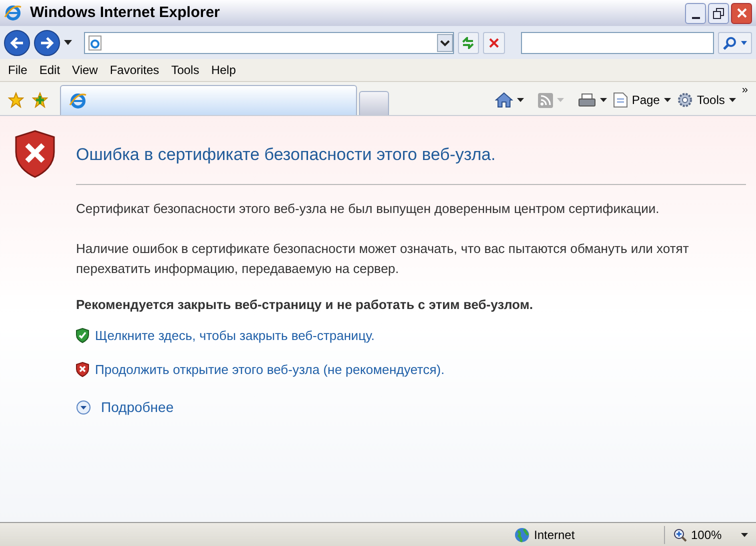  Describe the element at coordinates (40, 100) in the screenshot. I see `star-plus-icon` at that location.